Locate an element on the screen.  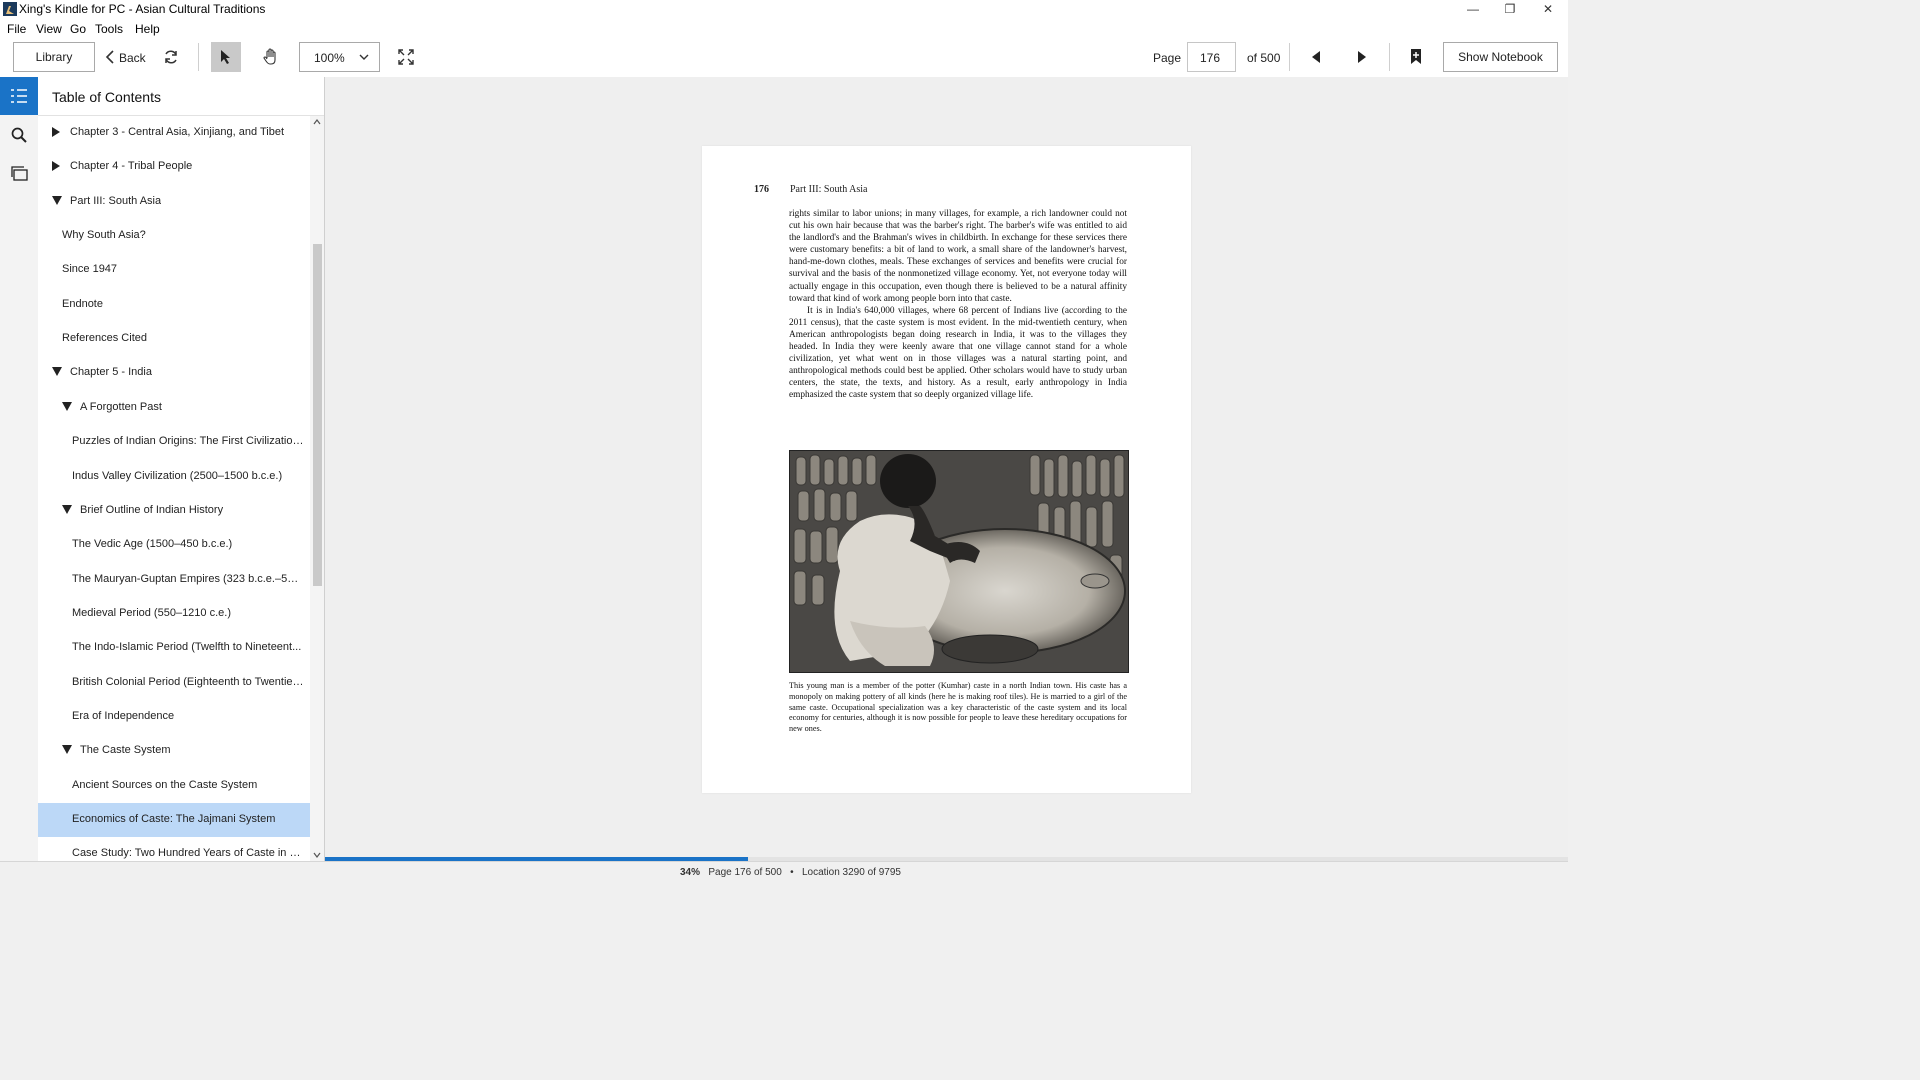
add-bookmark-icon is located at coordinates (1416, 56).